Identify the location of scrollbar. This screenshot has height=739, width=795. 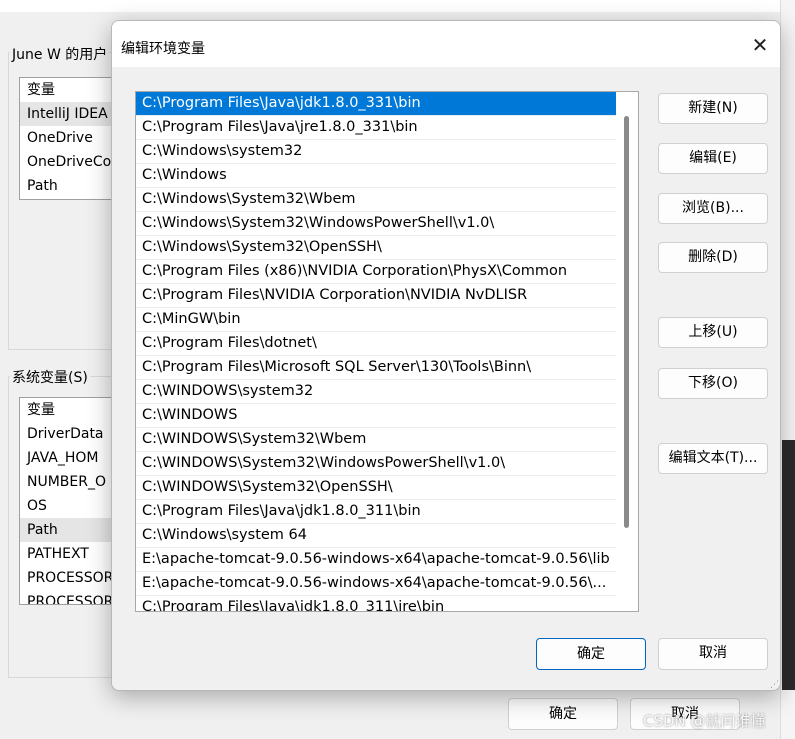
(626, 322).